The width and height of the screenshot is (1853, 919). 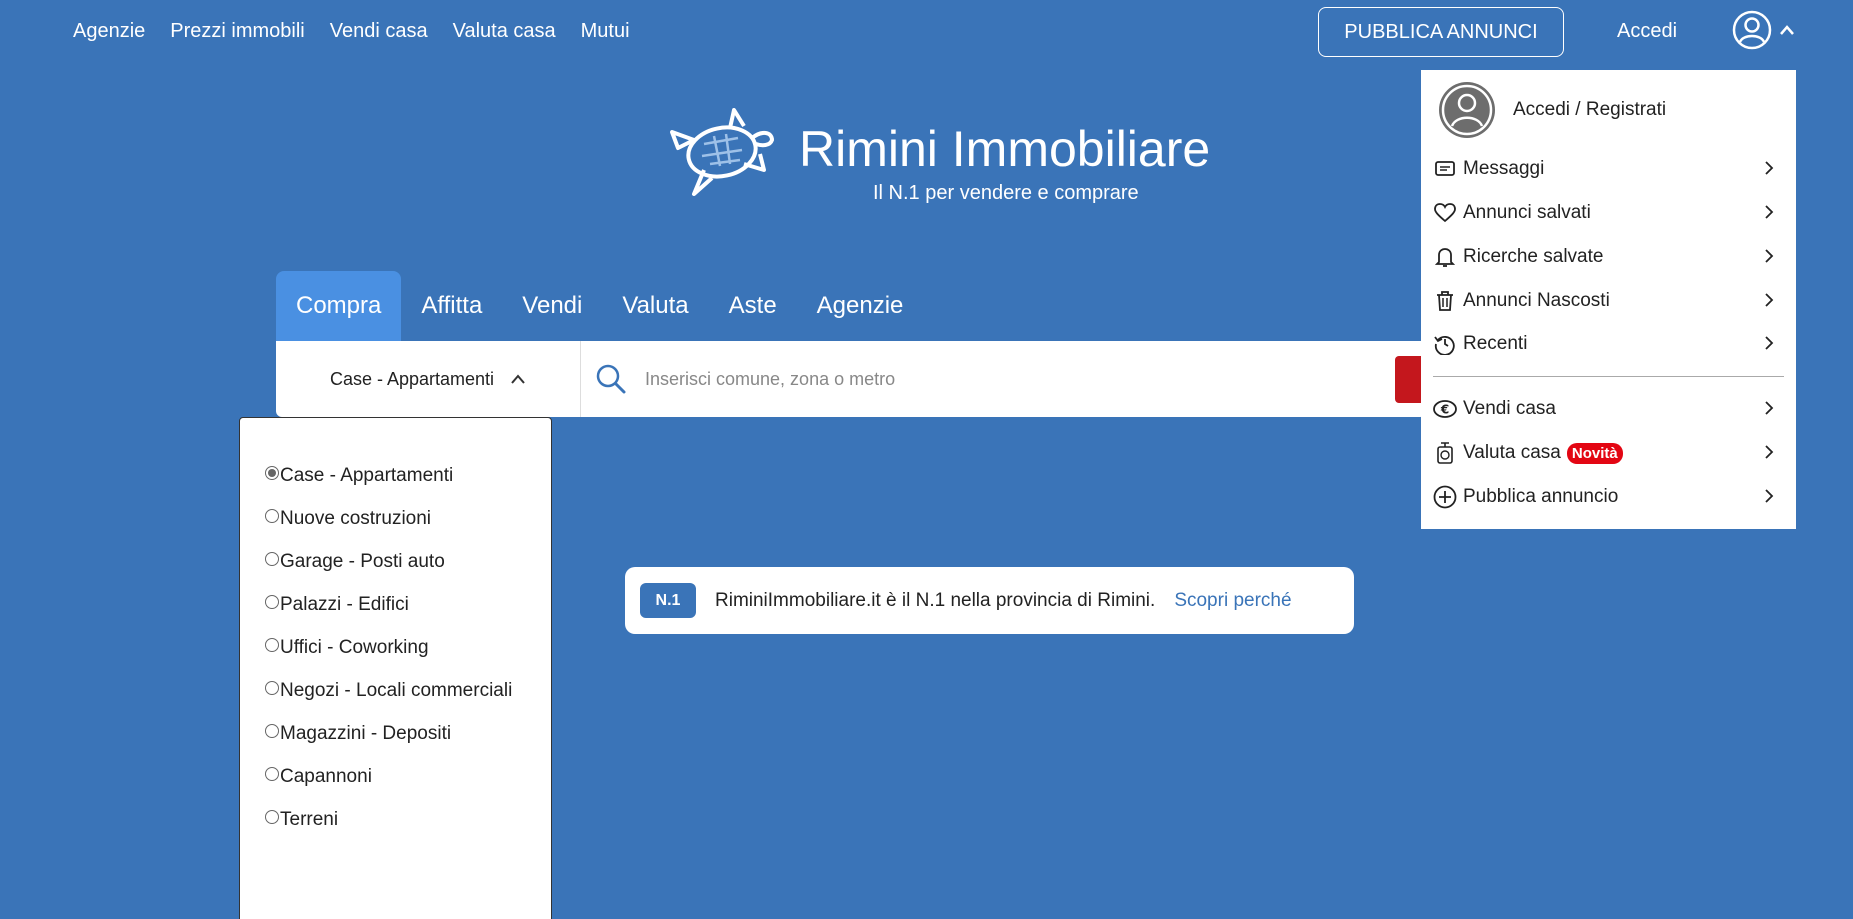 I want to click on scale-icon, so click(x=1445, y=453).